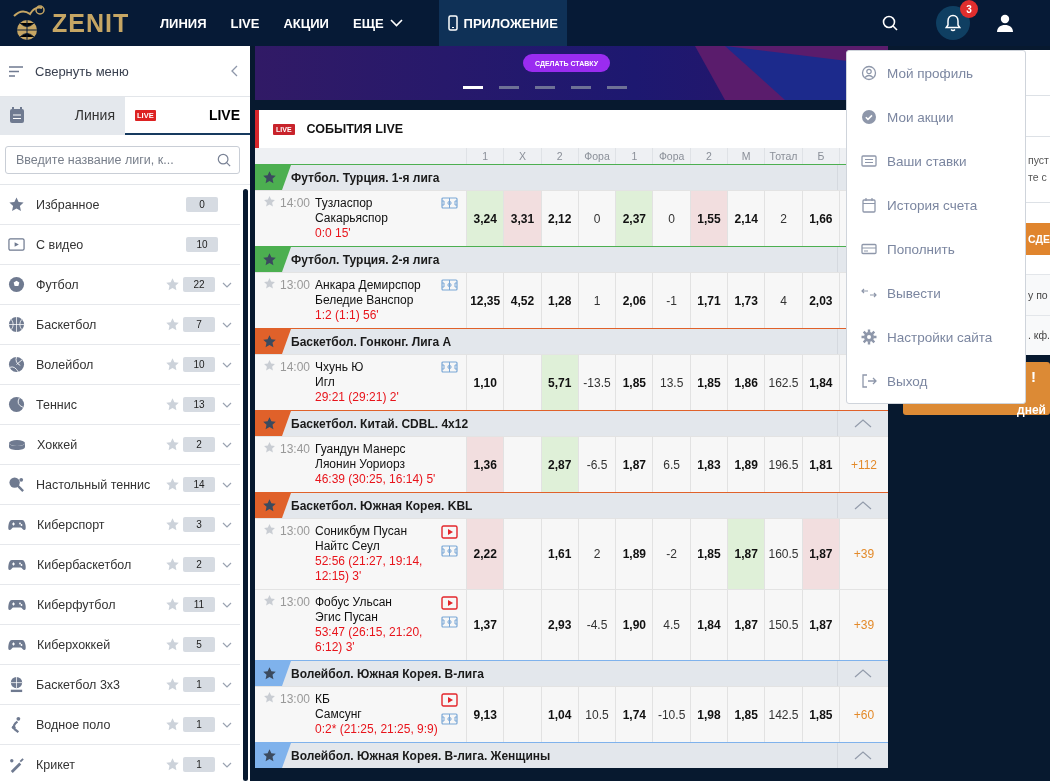 This screenshot has width=1050, height=781. Describe the element at coordinates (120, 525) in the screenshot. I see `sport-item: Киберспорт 3` at that location.